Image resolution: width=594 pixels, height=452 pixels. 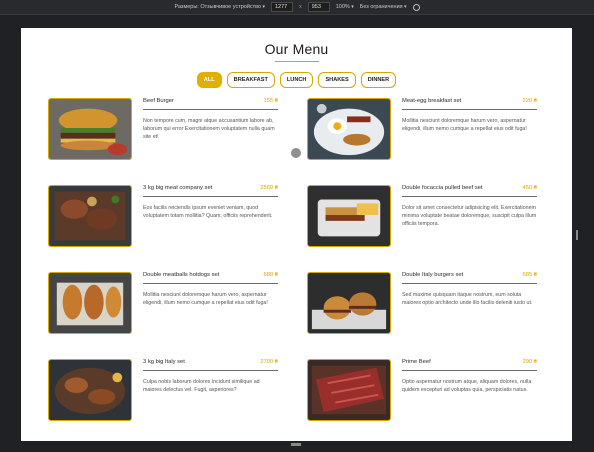 What do you see at coordinates (90, 216) in the screenshot?
I see `meat-set-image` at bounding box center [90, 216].